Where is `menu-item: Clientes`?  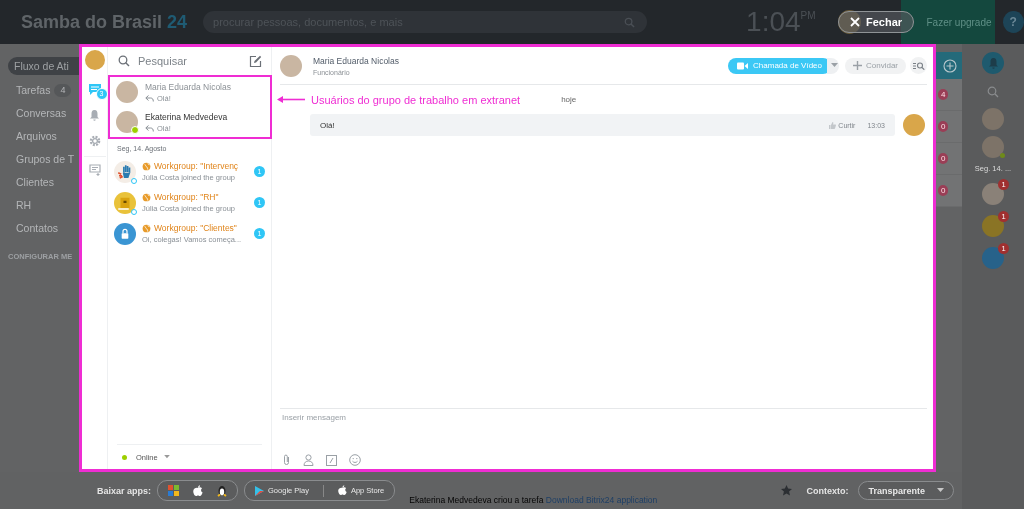 menu-item: Clientes is located at coordinates (39, 182).